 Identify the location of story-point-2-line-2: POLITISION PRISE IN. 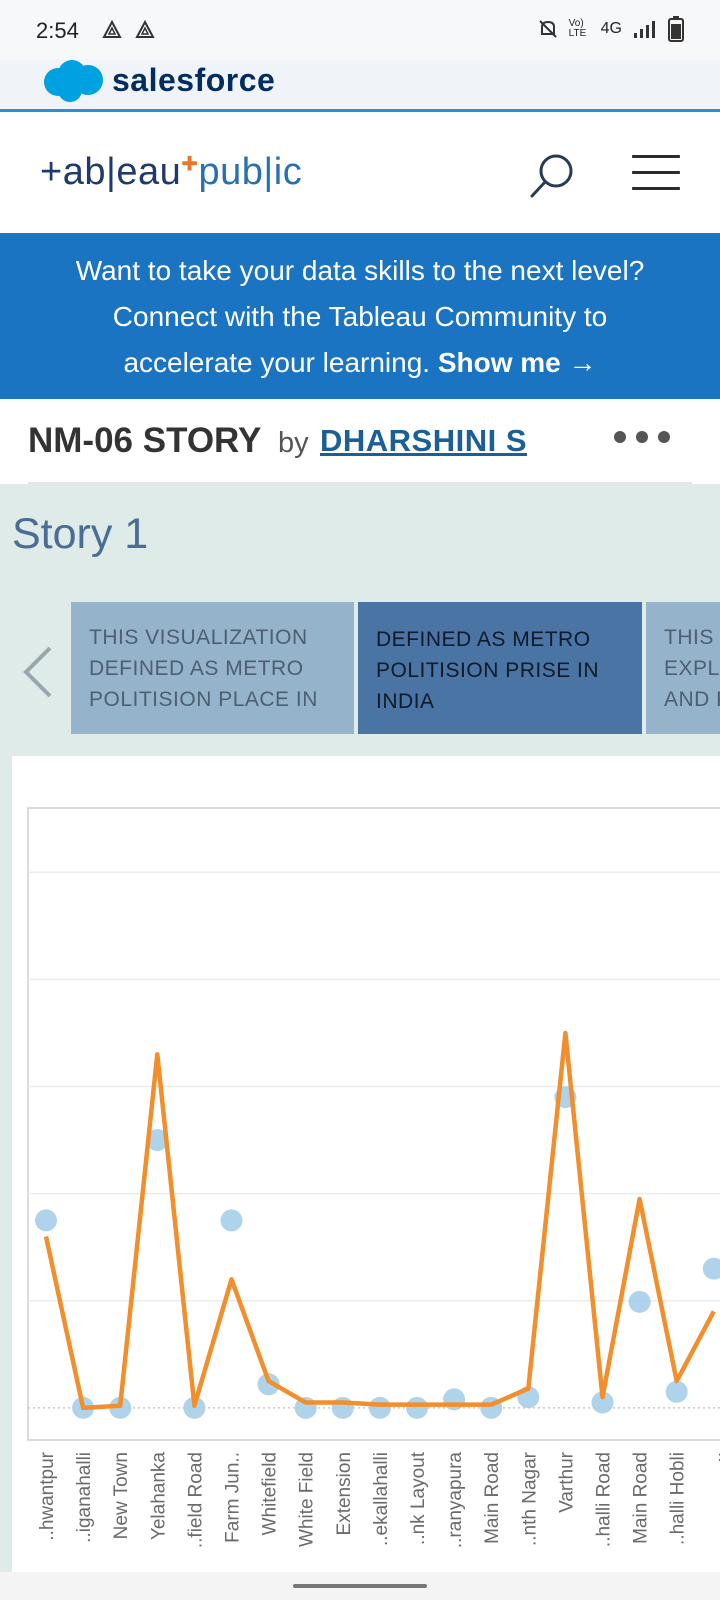
(488, 670).